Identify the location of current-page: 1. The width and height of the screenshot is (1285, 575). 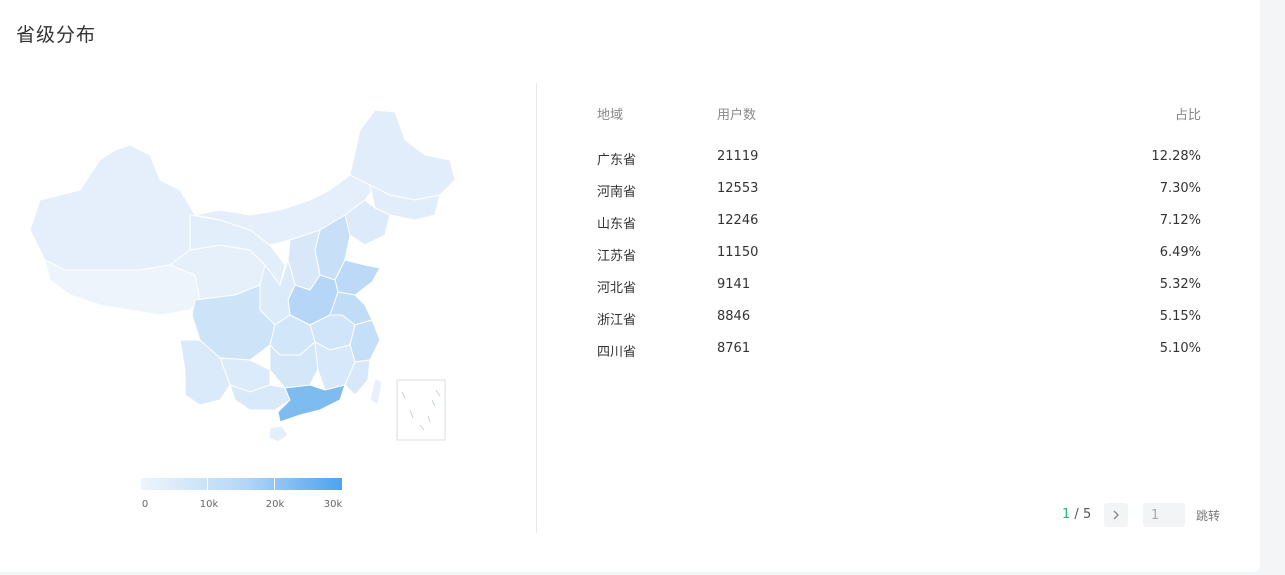
(1066, 514).